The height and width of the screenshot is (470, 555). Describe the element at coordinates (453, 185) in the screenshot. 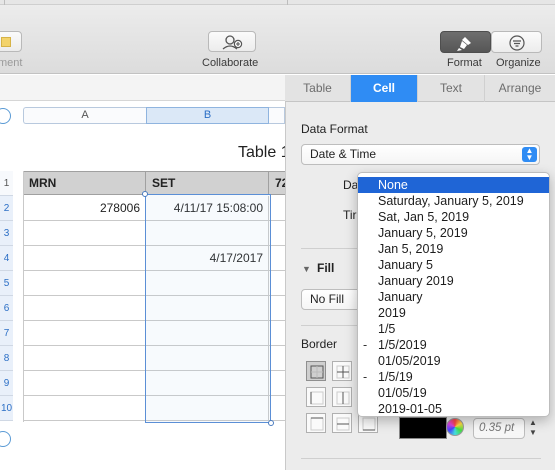

I see `menu-item: None` at that location.